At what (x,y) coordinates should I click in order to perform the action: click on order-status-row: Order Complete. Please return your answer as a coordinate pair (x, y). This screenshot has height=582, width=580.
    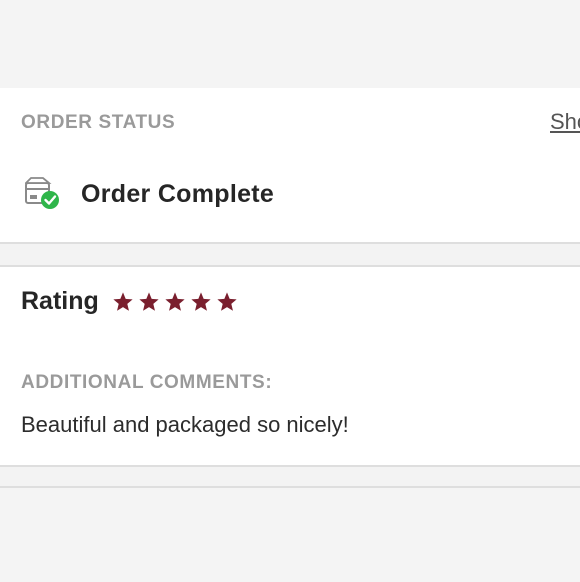
    Looking at the image, I should click on (149, 194).